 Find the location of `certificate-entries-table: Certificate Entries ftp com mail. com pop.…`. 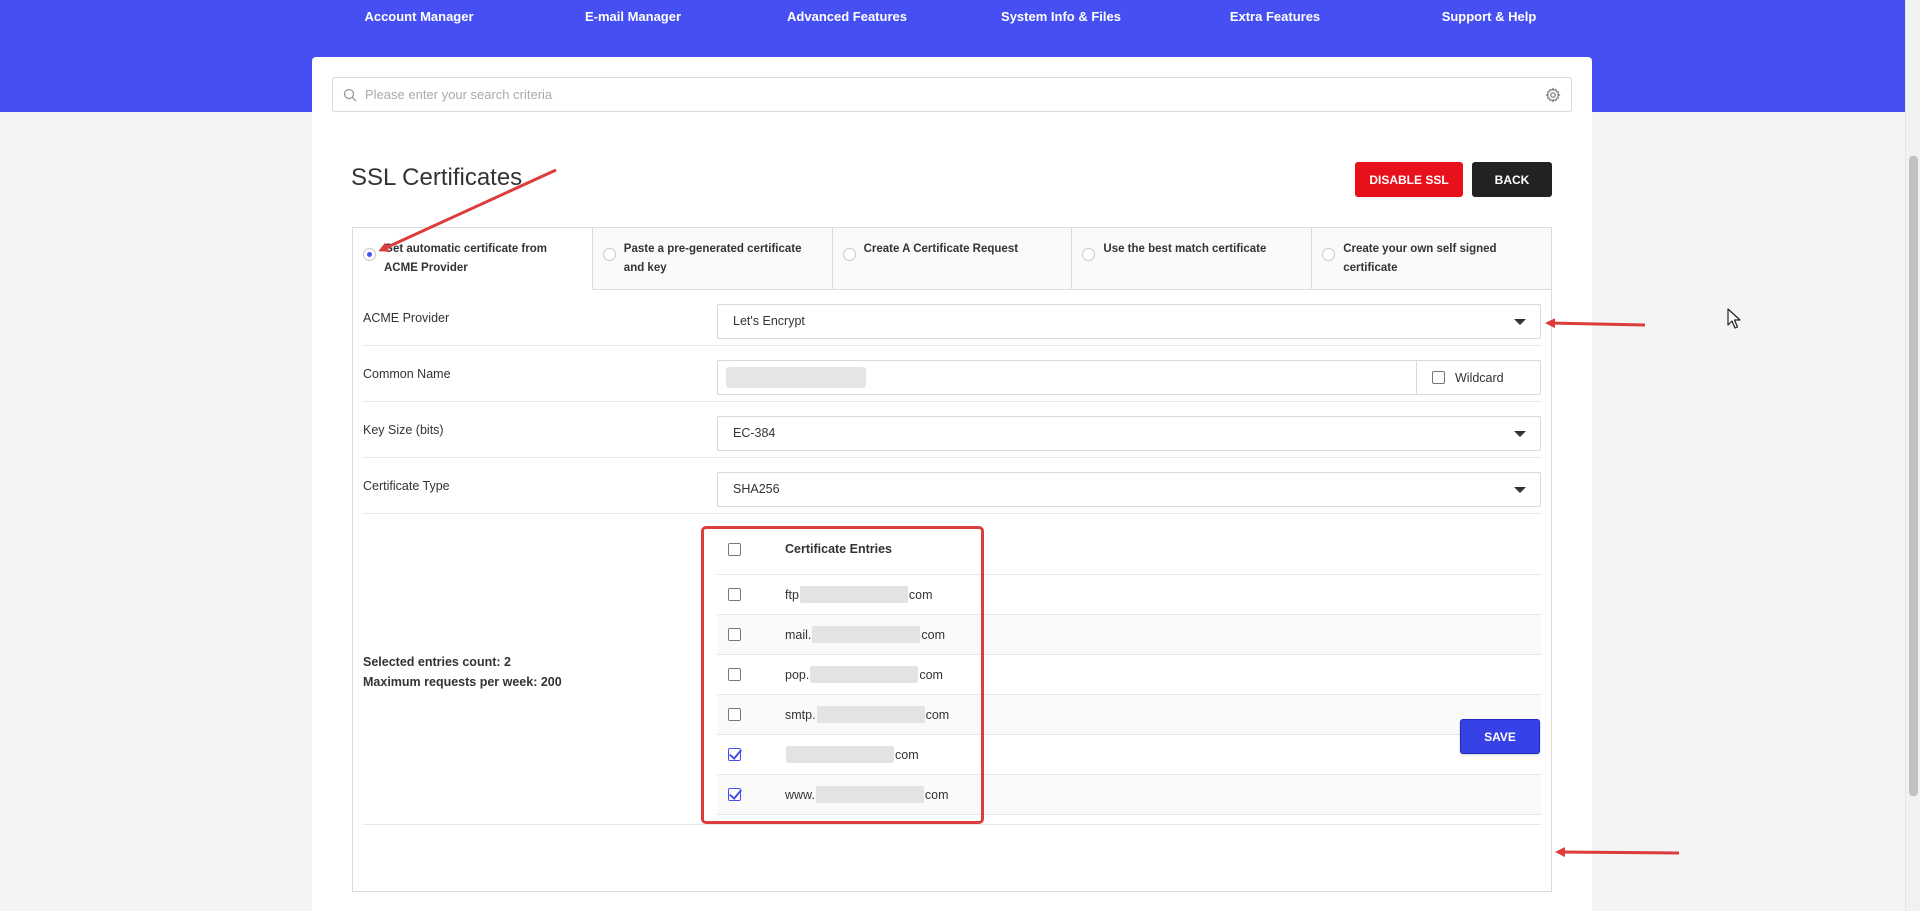

certificate-entries-table: Certificate Entries ftp com mail. com pop.… is located at coordinates (1129, 669).